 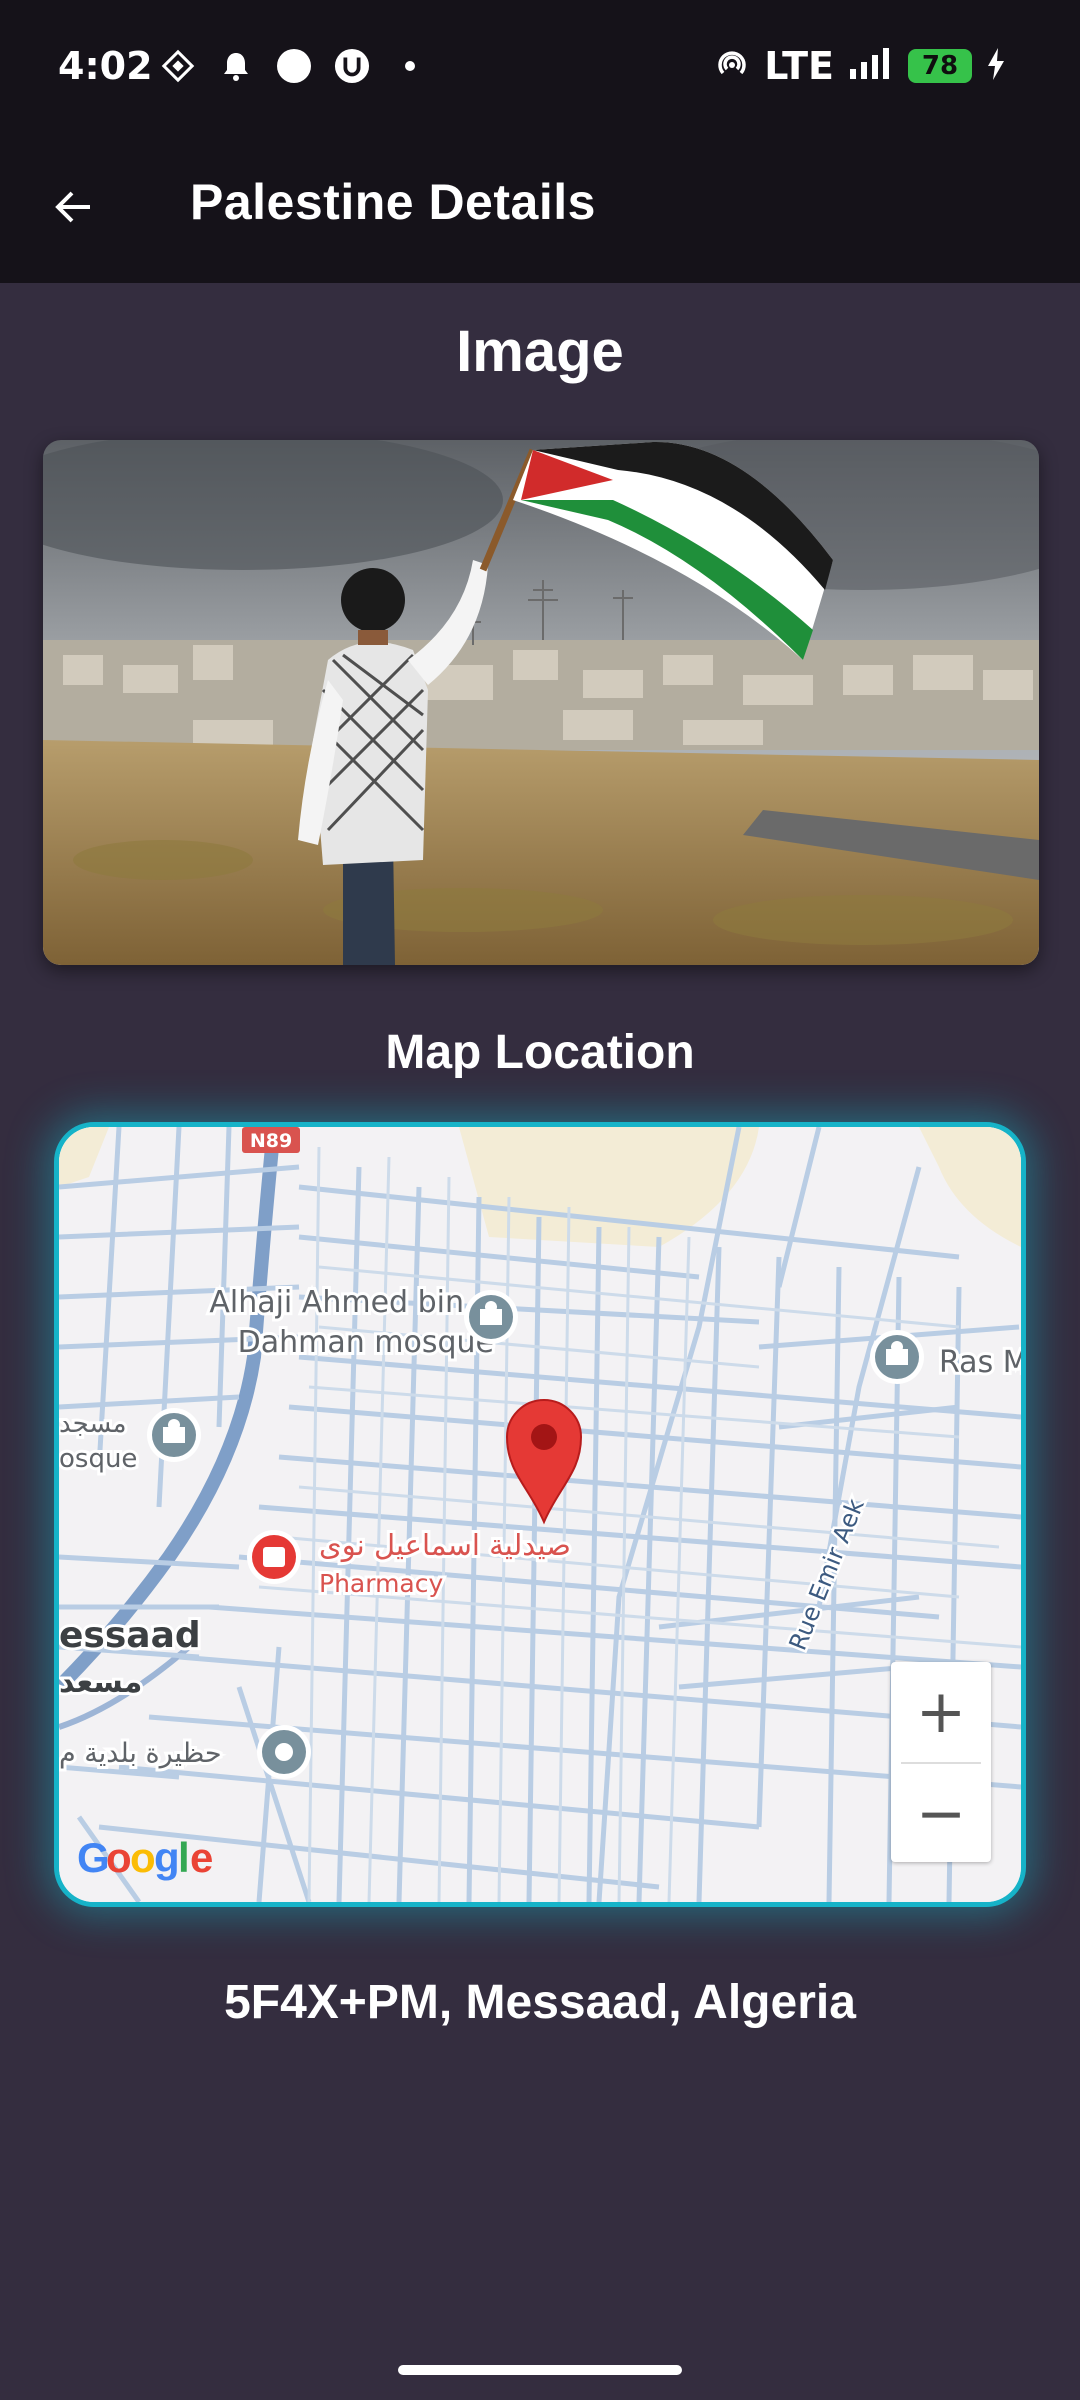 What do you see at coordinates (93, 1424) in the screenshot?
I see `map-label-masjid-a: مسجد` at bounding box center [93, 1424].